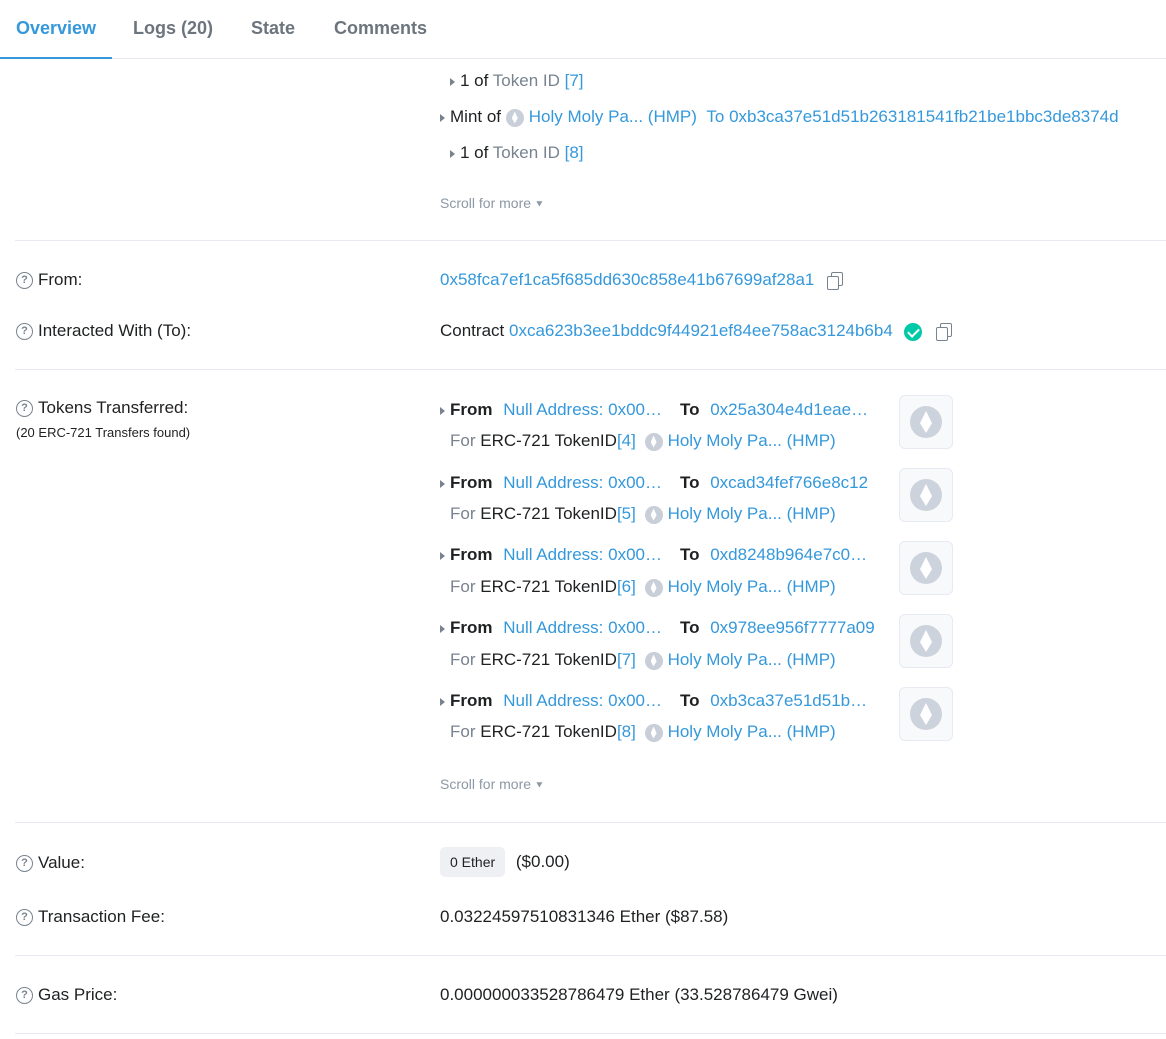 This screenshot has width=1166, height=1039. What do you see at coordinates (789, 483) in the screenshot?
I see `to-address-link: 0xcad34fef766e8c12` at bounding box center [789, 483].